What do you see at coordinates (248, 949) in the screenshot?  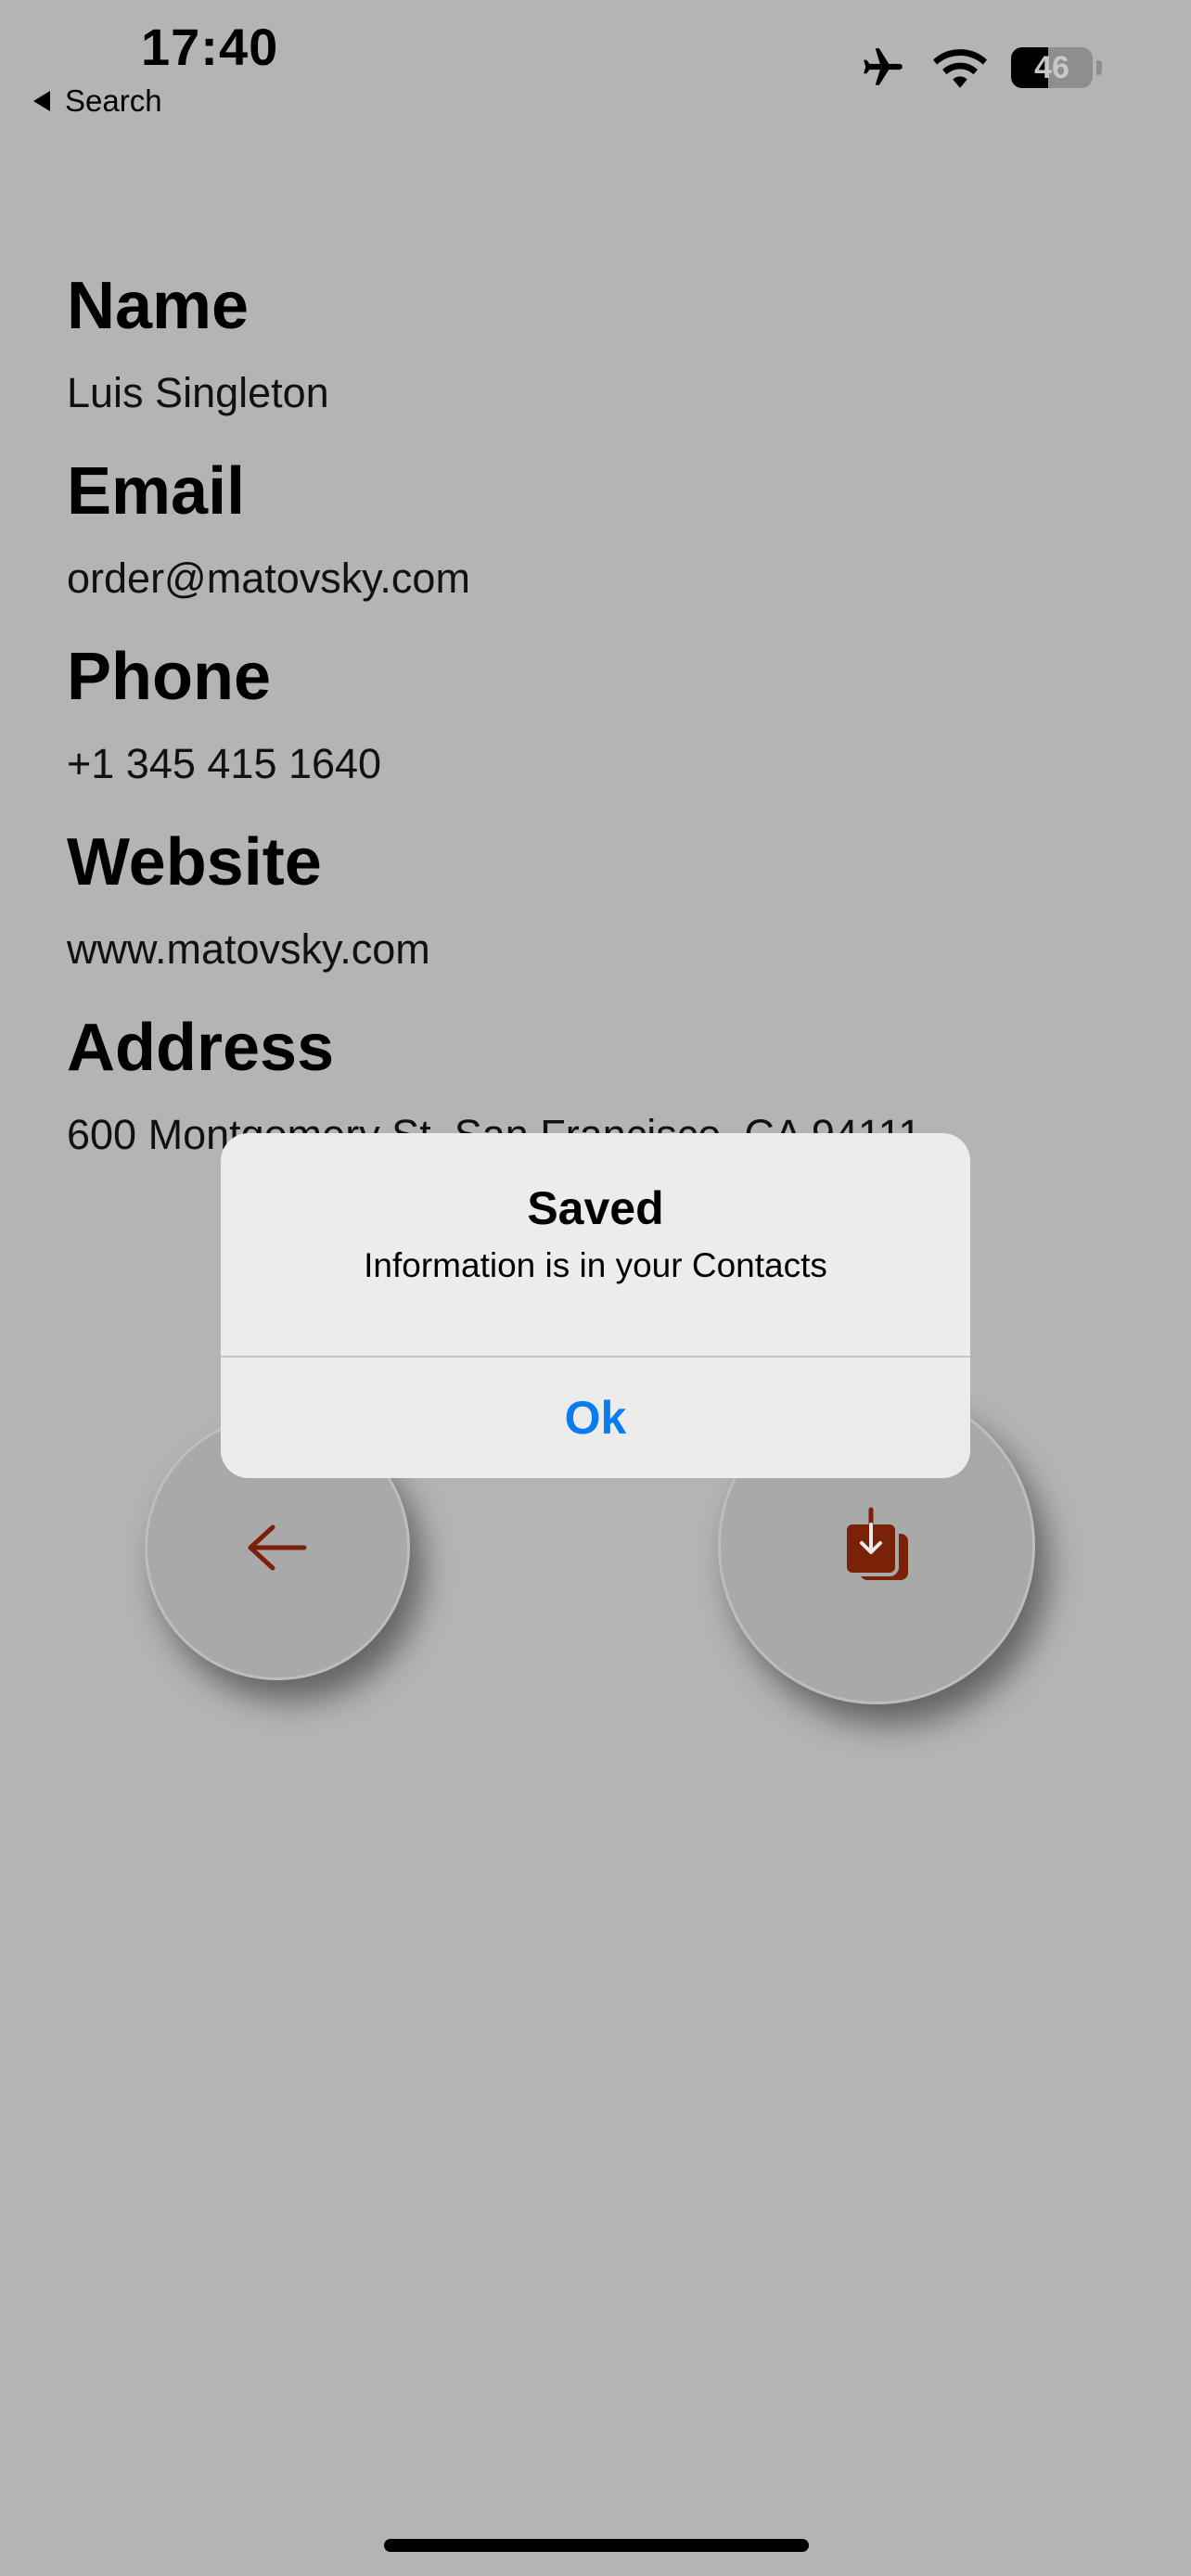 I see `website-value: www.matovsky.com` at bounding box center [248, 949].